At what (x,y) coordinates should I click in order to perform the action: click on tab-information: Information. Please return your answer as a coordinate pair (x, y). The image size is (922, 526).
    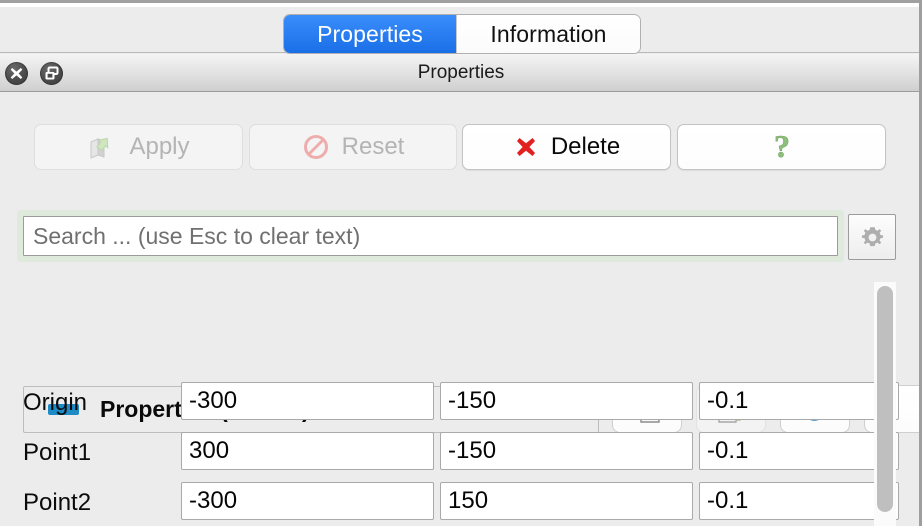
    Looking at the image, I should click on (548, 34).